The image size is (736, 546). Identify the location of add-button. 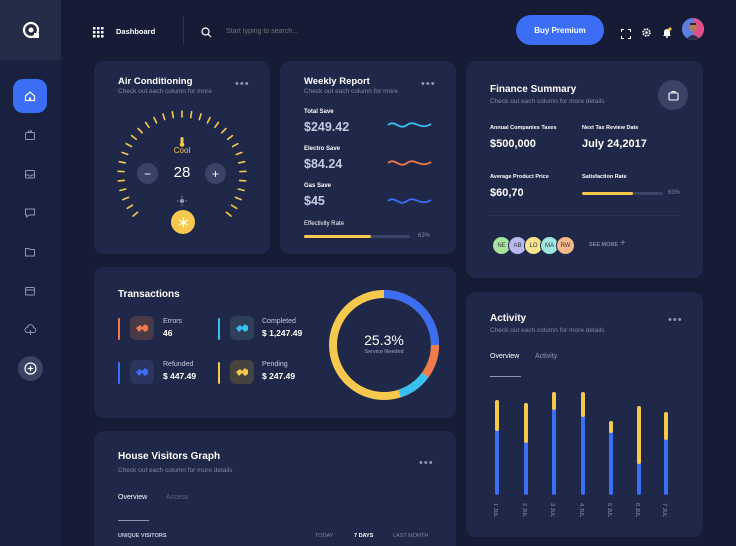
(30, 368).